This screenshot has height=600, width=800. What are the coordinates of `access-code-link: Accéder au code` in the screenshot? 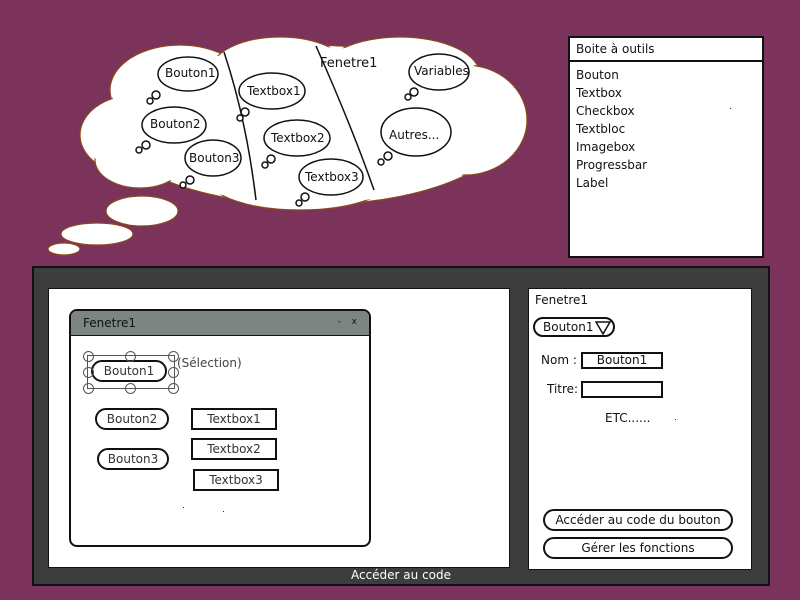 It's located at (401, 575).